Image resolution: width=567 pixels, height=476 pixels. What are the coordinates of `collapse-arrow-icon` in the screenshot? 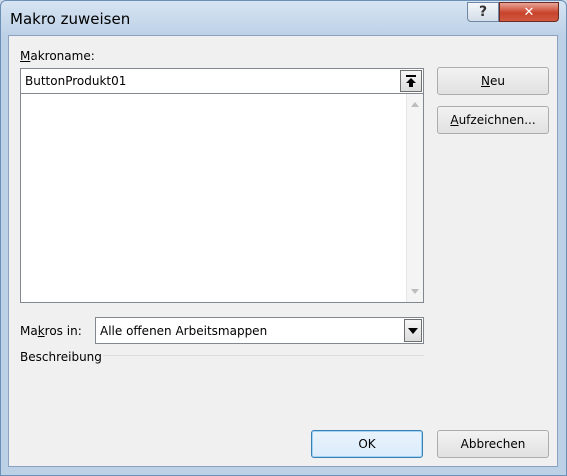 It's located at (411, 81).